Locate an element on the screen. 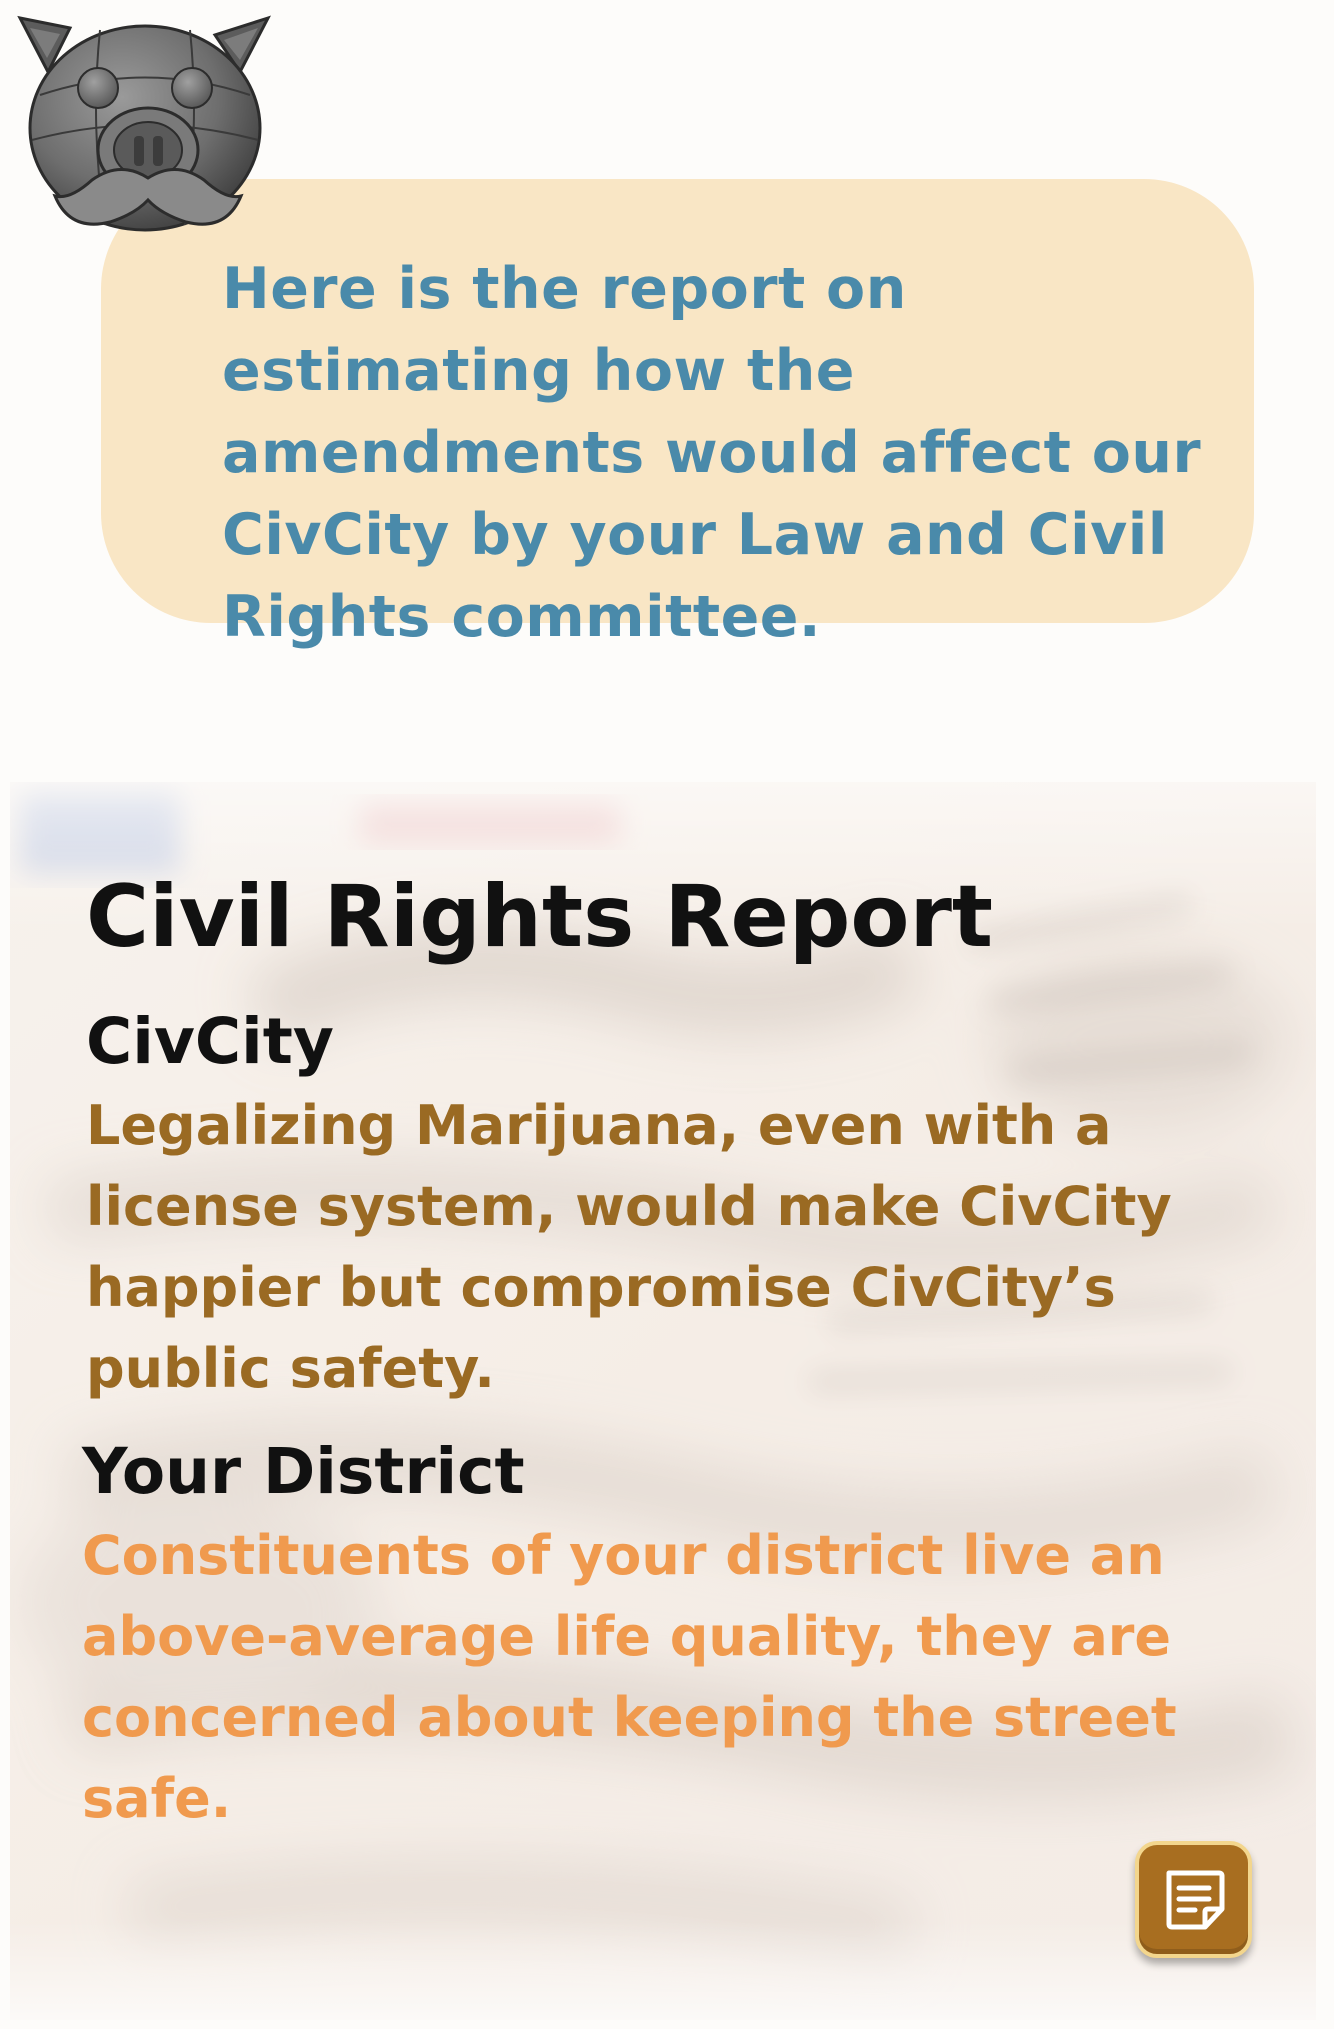 The image size is (1334, 2029). notes-button is located at coordinates (1193, 1899).